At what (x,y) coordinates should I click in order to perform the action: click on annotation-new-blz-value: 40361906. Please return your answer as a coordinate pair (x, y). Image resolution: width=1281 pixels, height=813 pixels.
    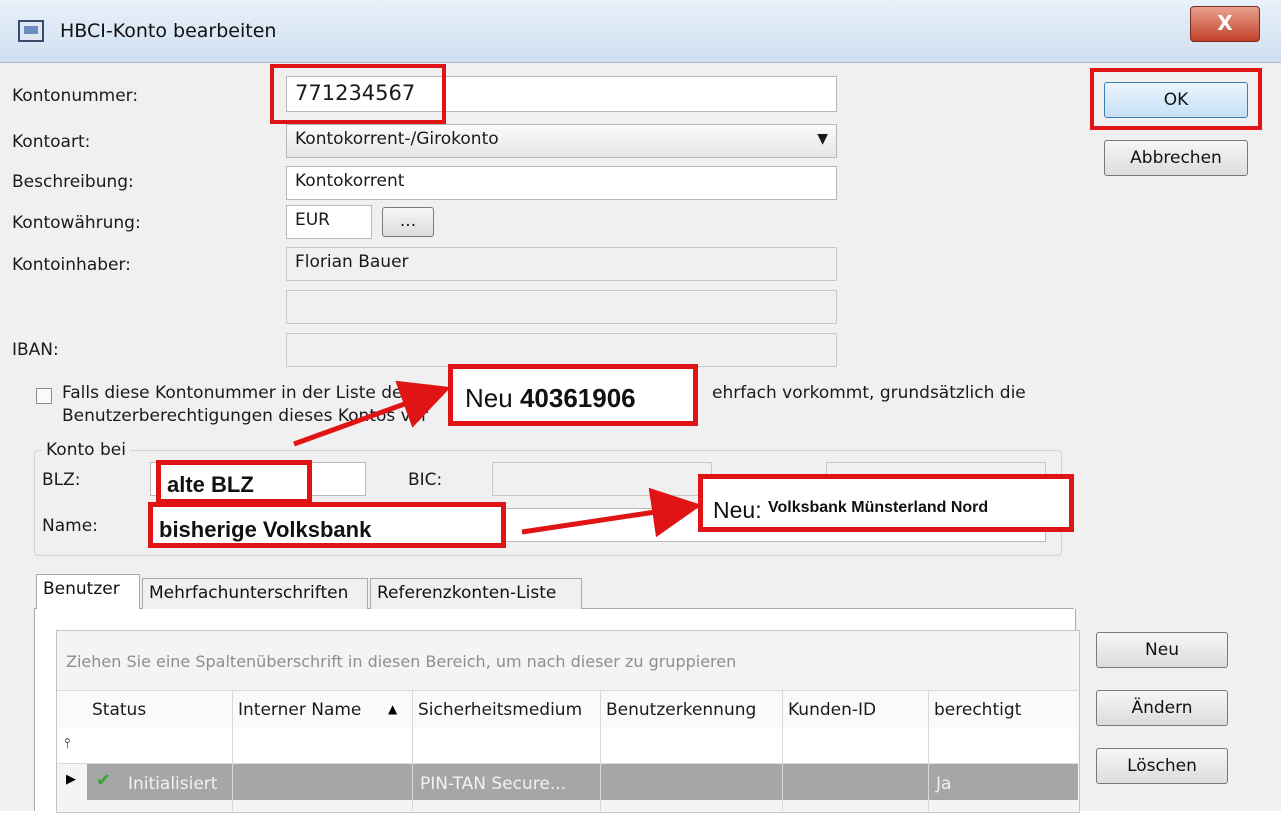
    Looking at the image, I should click on (577, 398).